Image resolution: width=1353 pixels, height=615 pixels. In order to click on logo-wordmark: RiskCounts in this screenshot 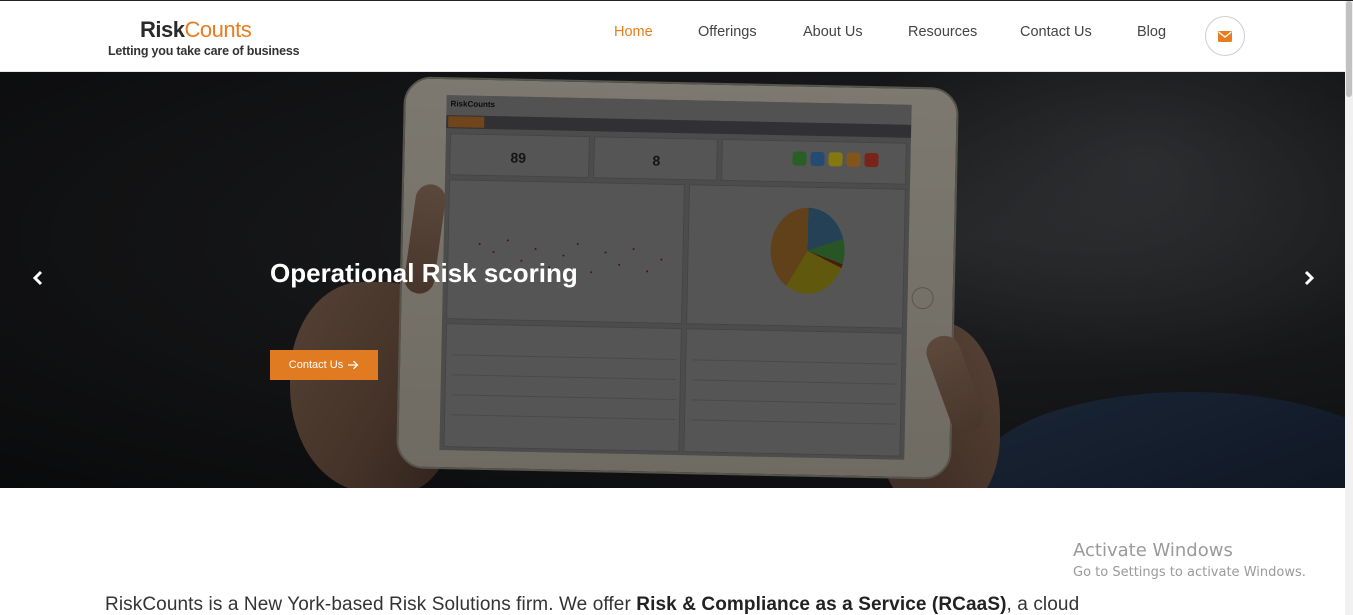, I will do `click(196, 30)`.